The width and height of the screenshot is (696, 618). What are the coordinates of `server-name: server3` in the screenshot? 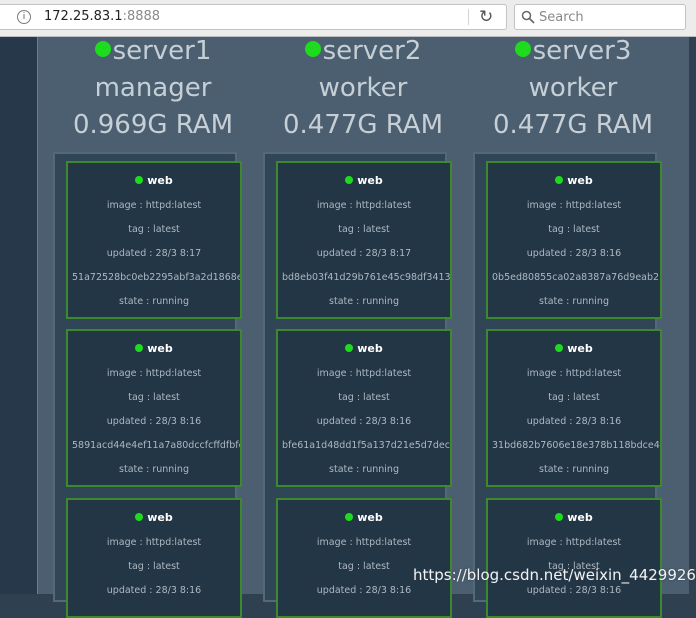 It's located at (582, 51).